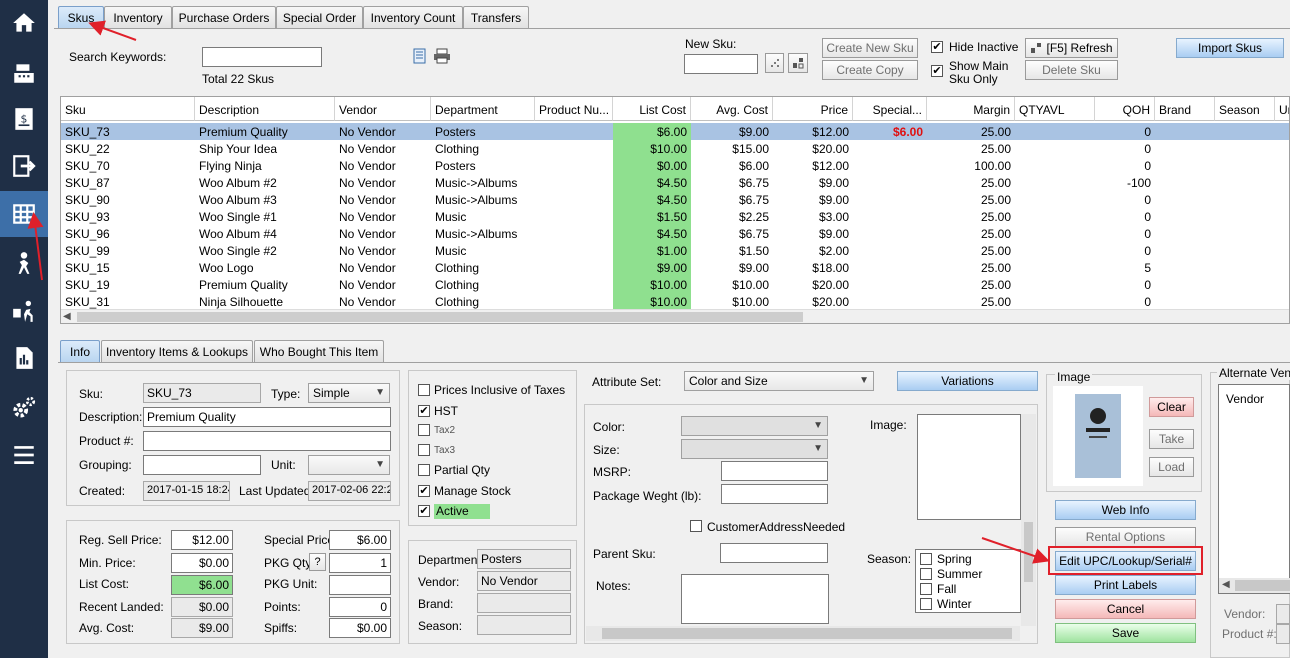 The image size is (1290, 658). Describe the element at coordinates (267, 417) in the screenshot. I see `description-field: Premium Quality` at that location.